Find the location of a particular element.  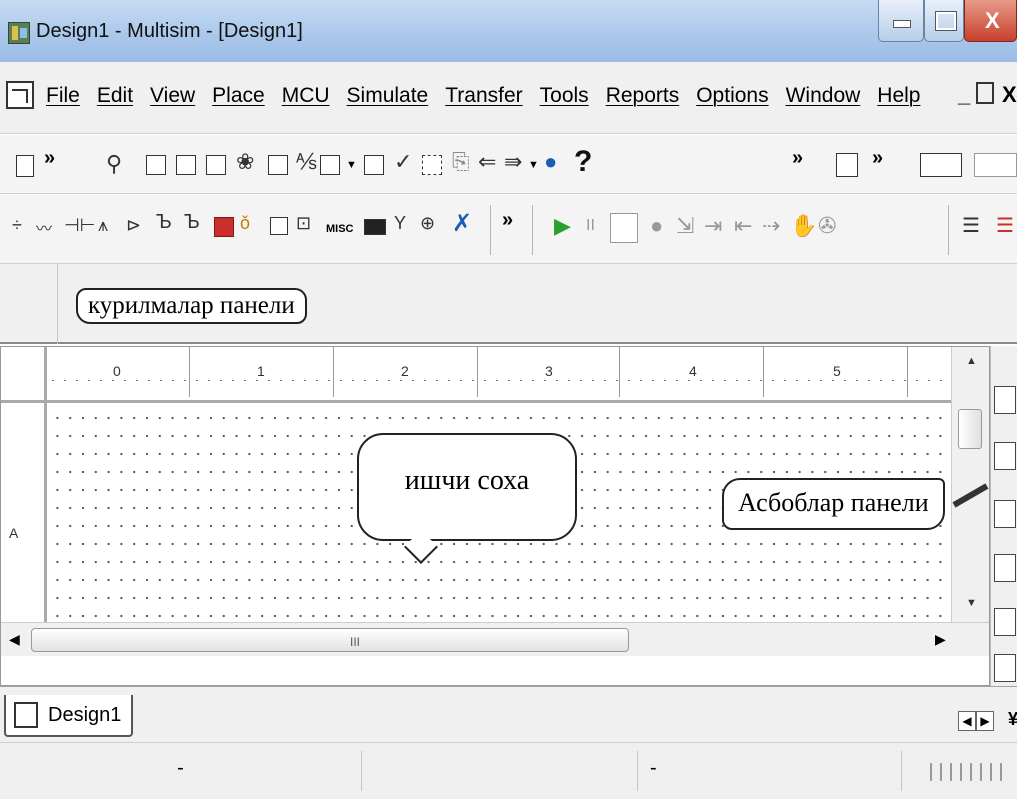

calculator-icon is located at coordinates (374, 165).